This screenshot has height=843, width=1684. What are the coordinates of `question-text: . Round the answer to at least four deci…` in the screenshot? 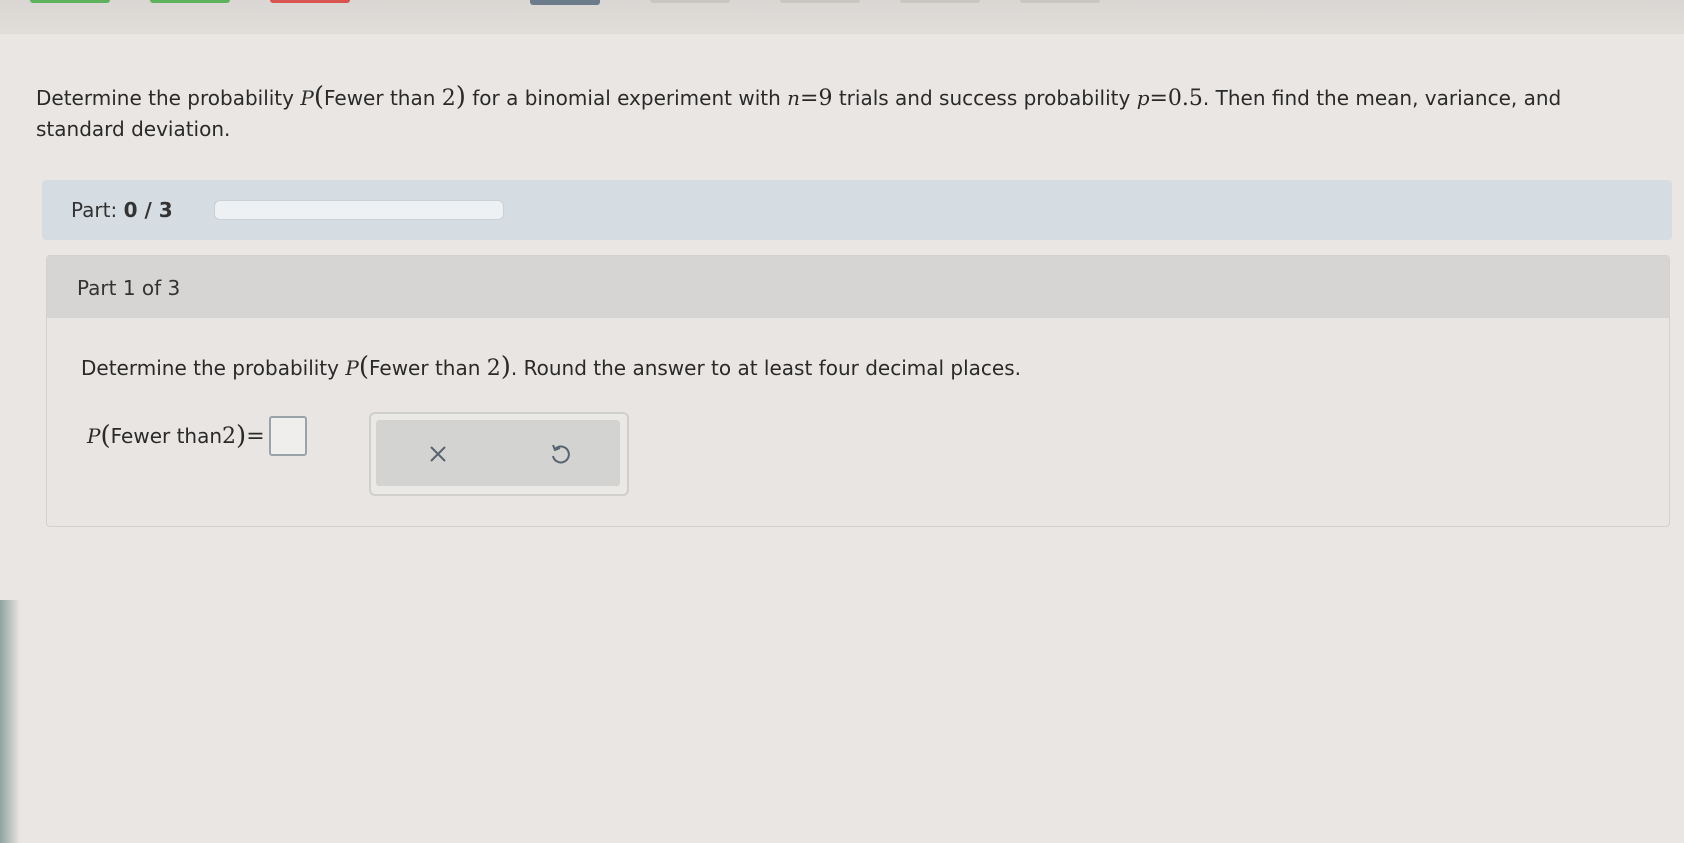 It's located at (765, 368).